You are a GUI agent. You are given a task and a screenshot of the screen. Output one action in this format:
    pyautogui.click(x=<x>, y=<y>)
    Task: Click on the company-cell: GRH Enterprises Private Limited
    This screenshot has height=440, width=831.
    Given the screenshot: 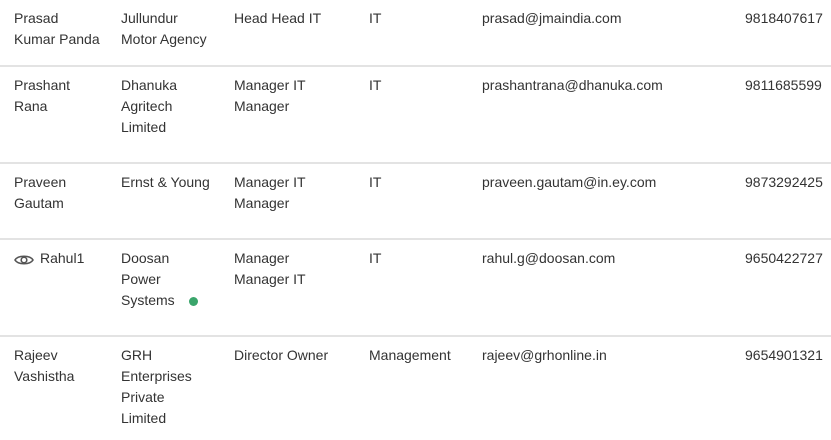 What is the action you would take?
    pyautogui.click(x=174, y=387)
    